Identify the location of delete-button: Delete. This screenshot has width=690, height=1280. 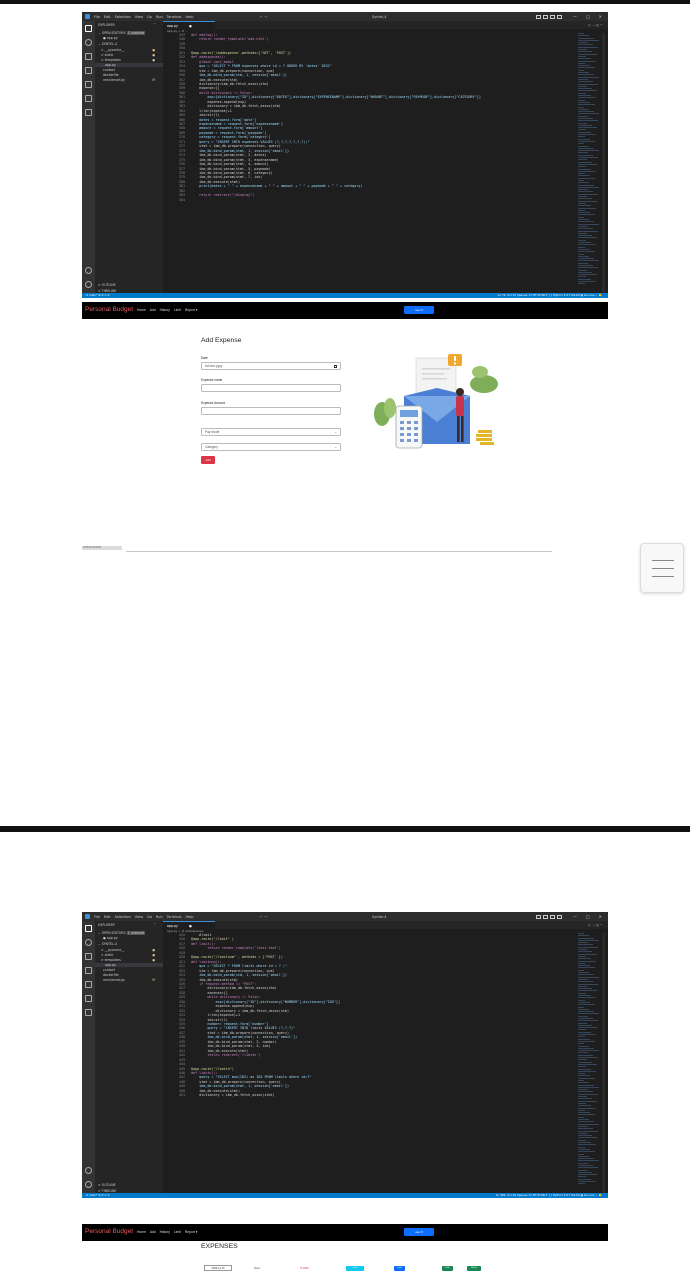
(474, 1268).